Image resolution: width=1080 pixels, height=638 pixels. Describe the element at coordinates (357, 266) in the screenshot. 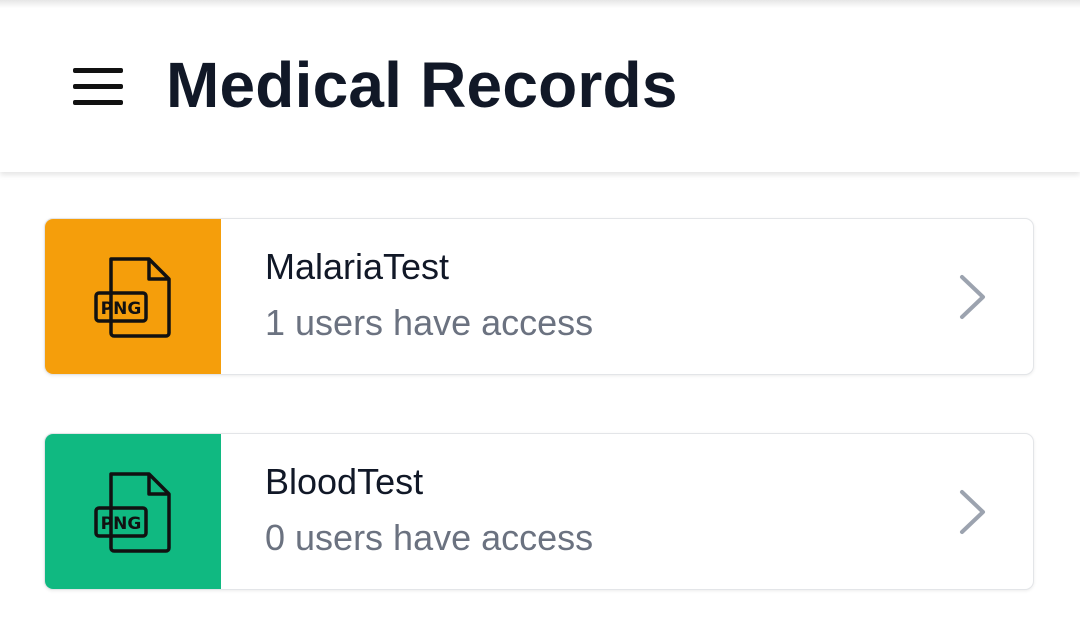

I see `record-name: MalariaTest` at that location.